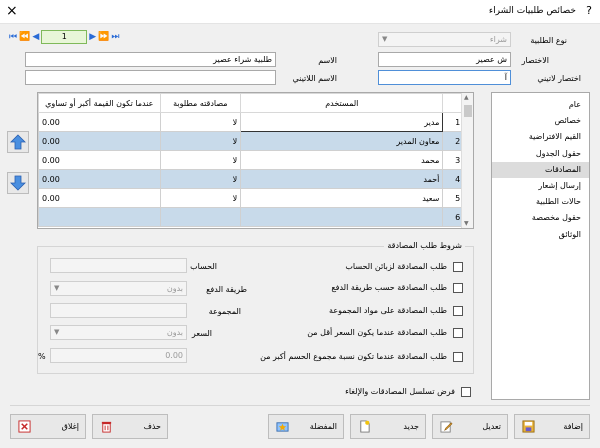 The width and height of the screenshot is (600, 448). Describe the element at coordinates (224, 311) in the screenshot. I see `group-label: المجموعة` at that location.